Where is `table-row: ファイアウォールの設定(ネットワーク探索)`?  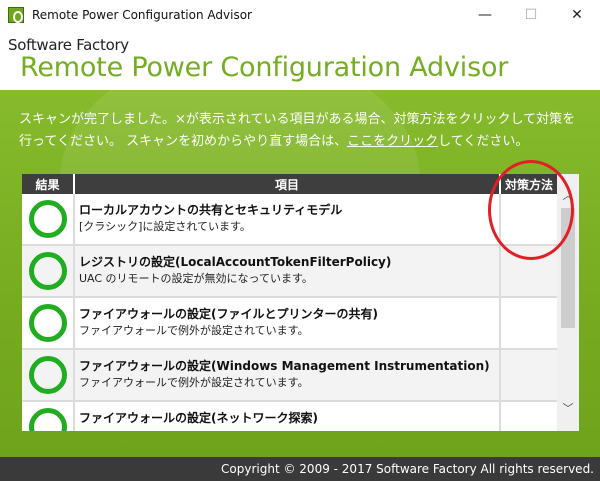
table-row: ファイアウォールの設定(ネットワーク探索) is located at coordinates (289, 416).